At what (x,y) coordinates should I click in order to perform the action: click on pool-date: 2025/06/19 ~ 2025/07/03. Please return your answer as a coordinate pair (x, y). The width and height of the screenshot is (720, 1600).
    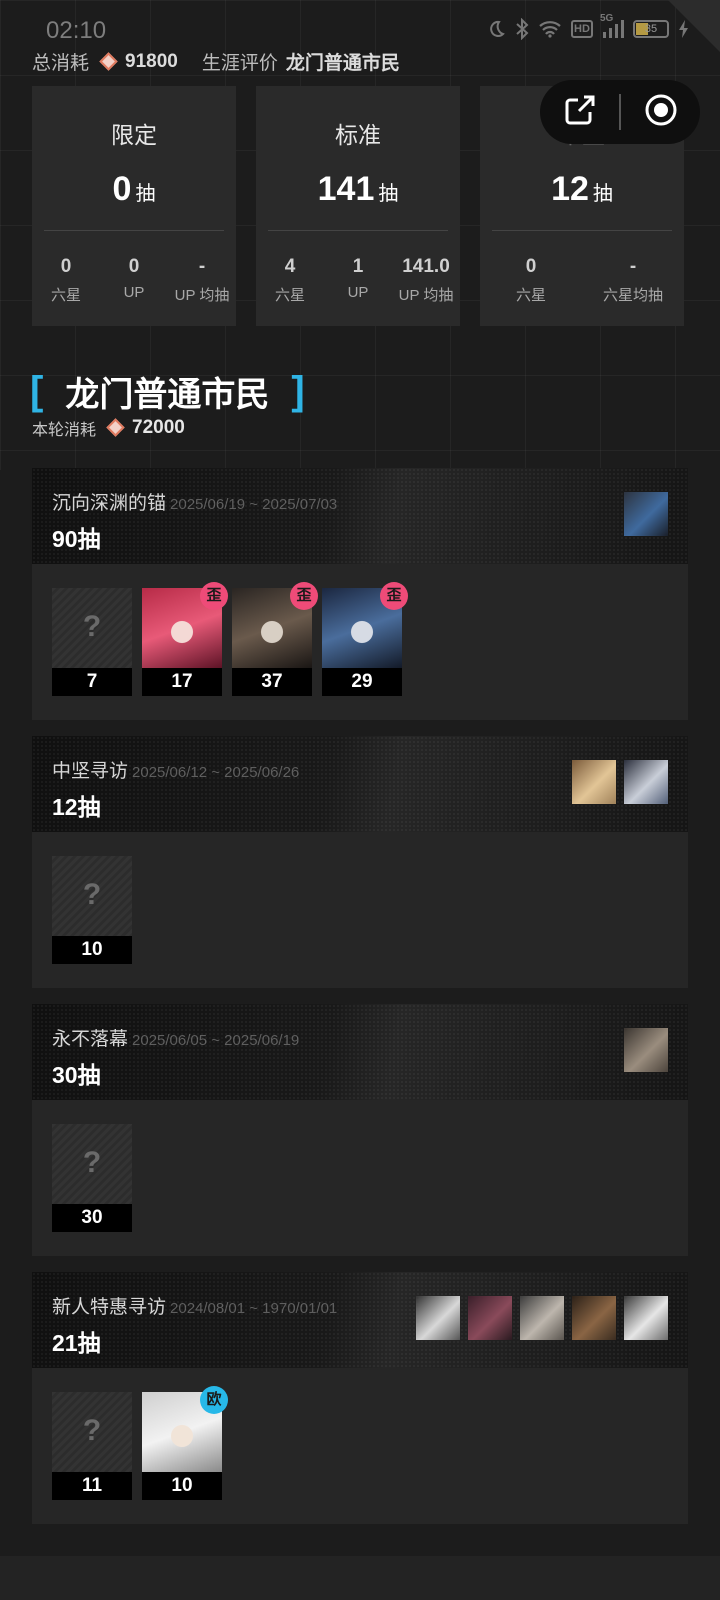
    Looking at the image, I should click on (254, 504).